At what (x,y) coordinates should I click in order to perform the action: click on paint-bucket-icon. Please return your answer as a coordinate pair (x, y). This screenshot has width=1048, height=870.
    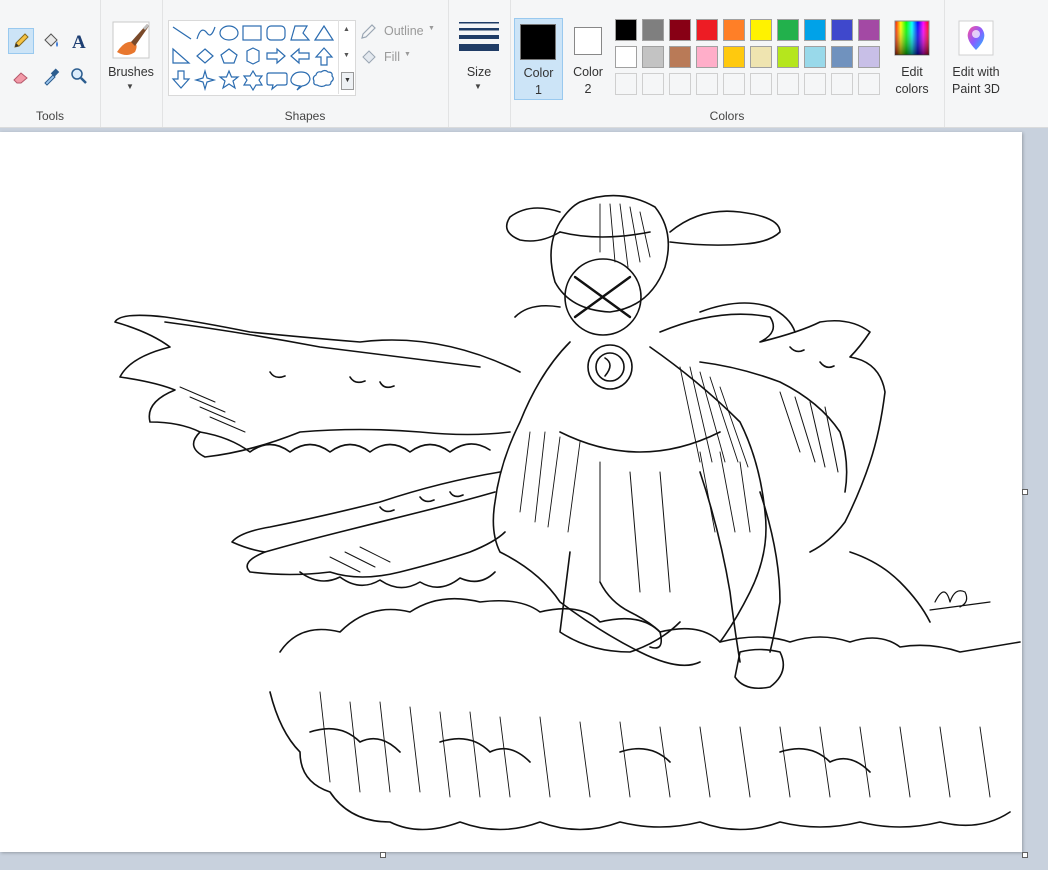
    Looking at the image, I should click on (51, 40).